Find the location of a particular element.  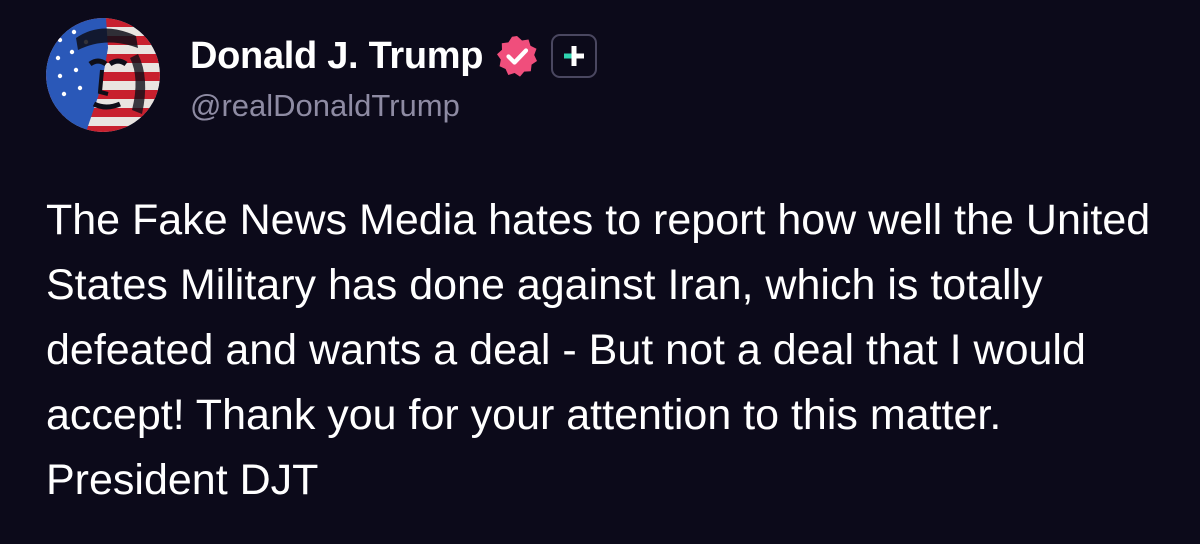

avatar is located at coordinates (103, 75).